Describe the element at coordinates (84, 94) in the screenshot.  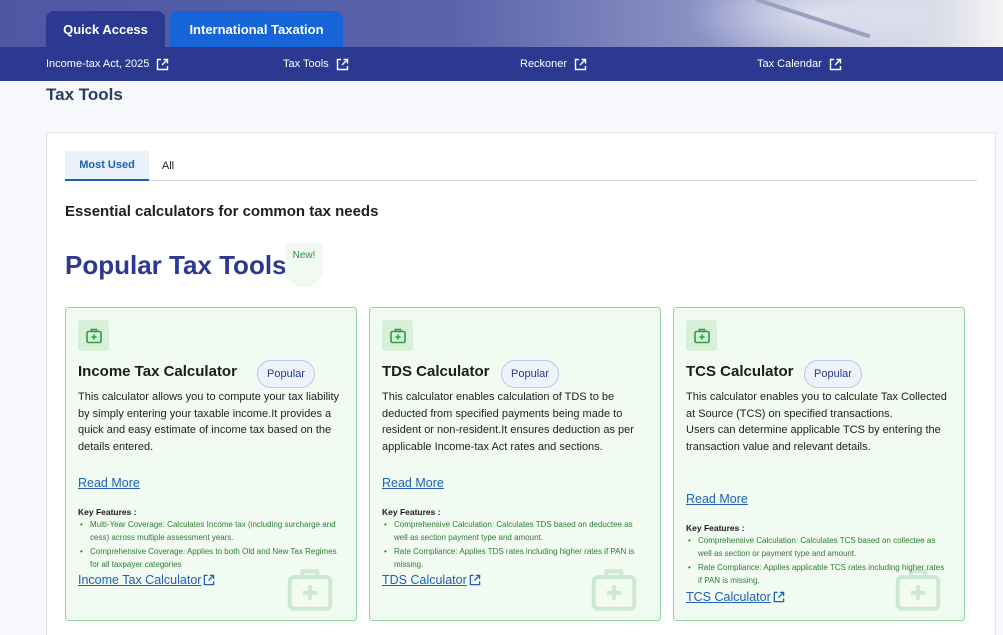
I see `page-title: Tax Tools` at that location.